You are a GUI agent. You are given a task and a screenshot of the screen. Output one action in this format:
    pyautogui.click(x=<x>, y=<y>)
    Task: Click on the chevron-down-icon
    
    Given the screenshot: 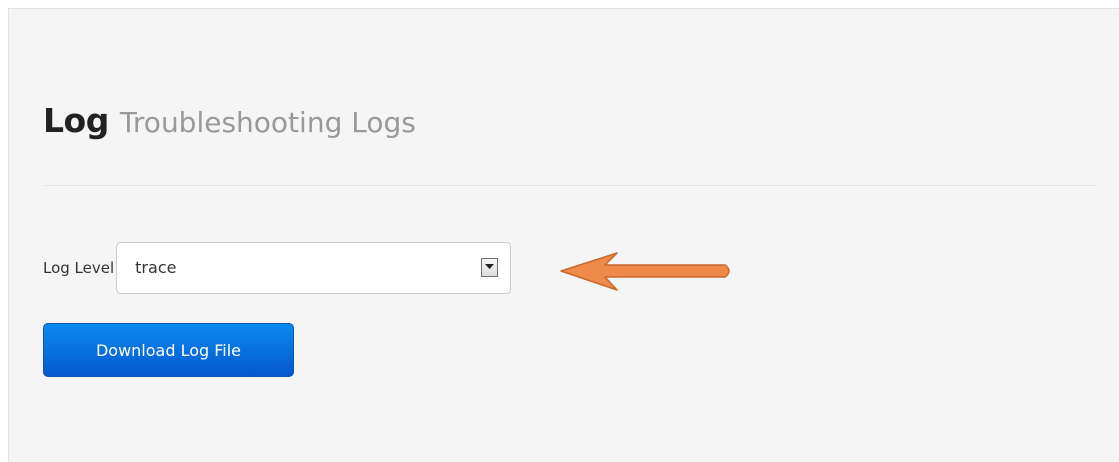 What is the action you would take?
    pyautogui.click(x=490, y=267)
    